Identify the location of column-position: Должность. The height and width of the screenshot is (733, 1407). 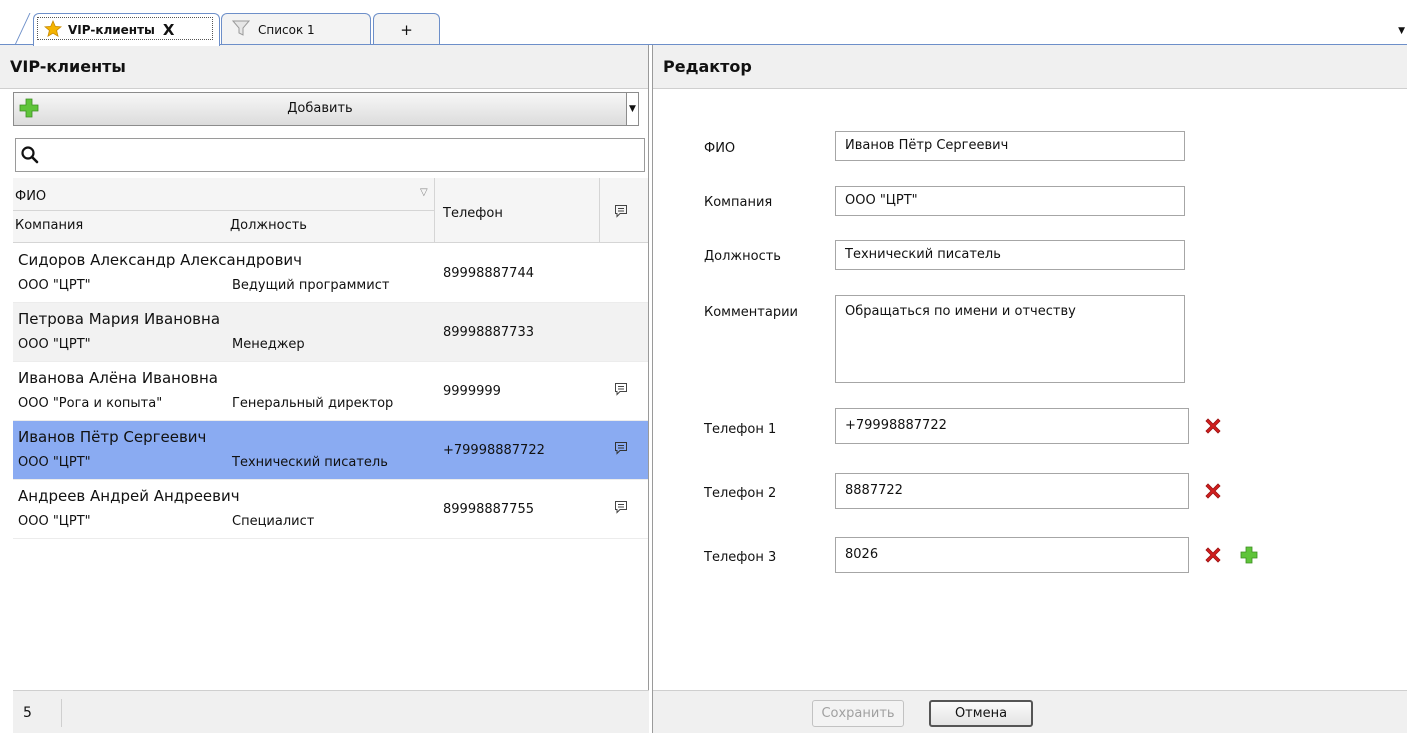
(268, 225).